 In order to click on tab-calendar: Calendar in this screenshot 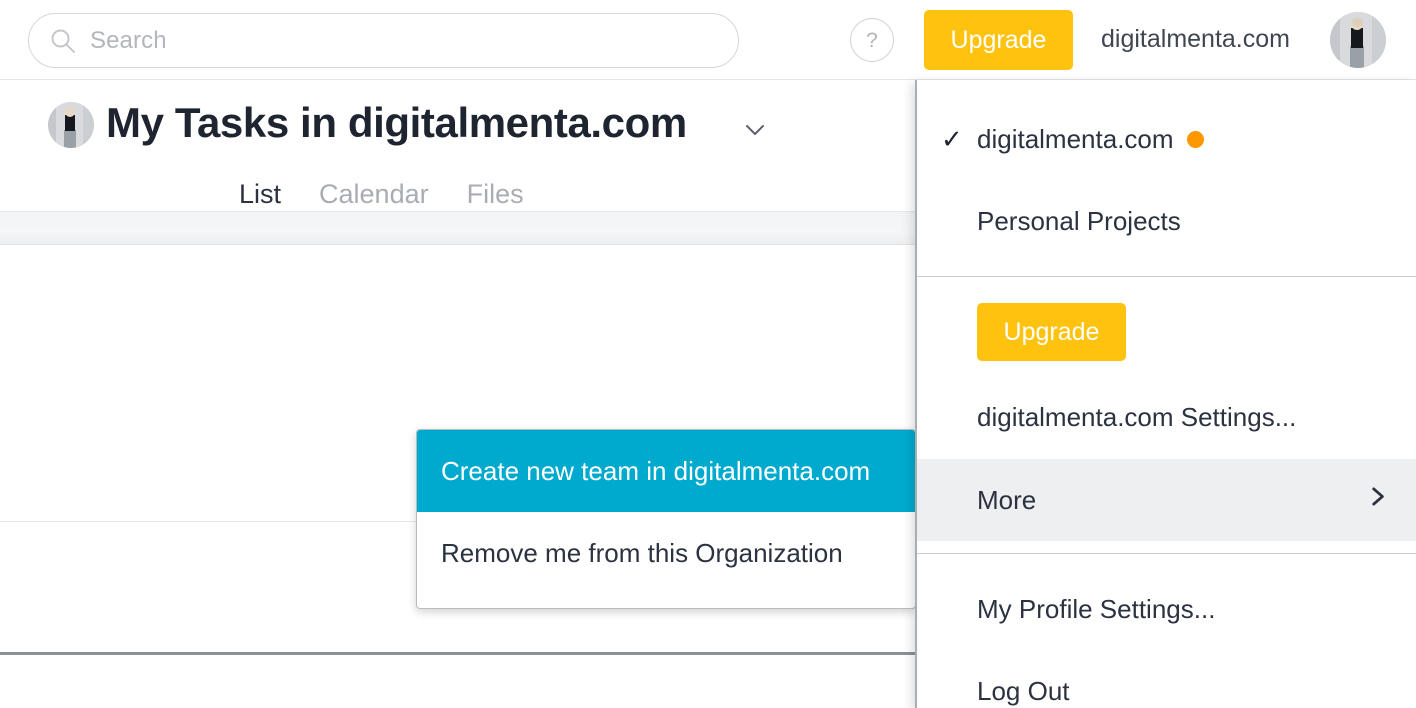, I will do `click(374, 195)`.